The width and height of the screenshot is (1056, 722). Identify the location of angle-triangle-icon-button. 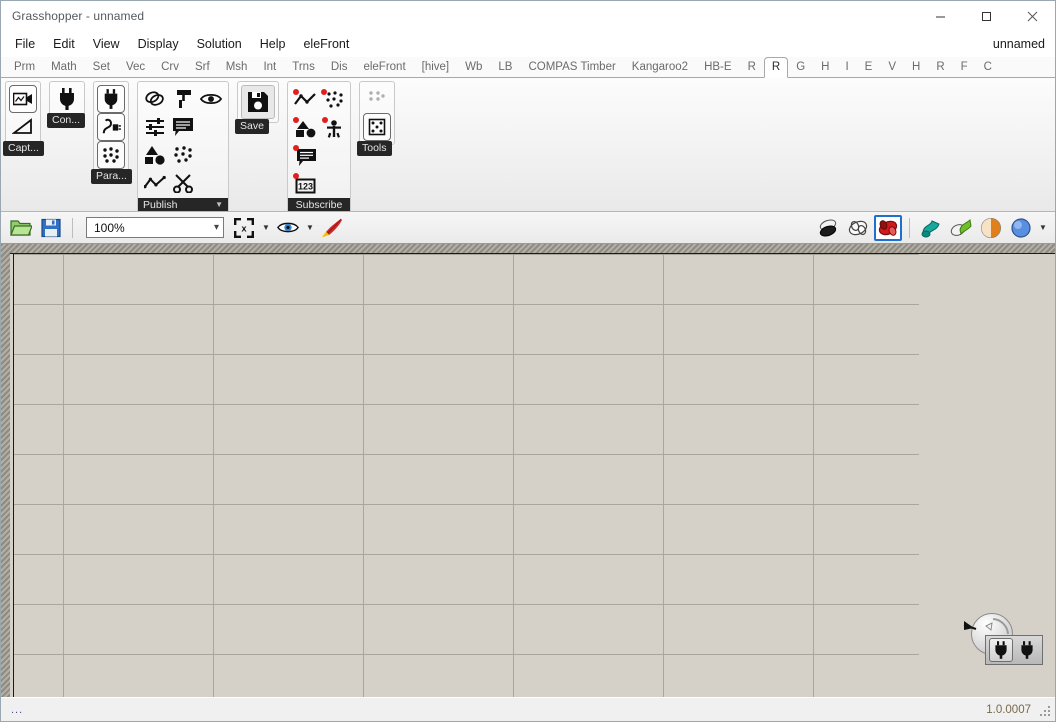
(23, 127).